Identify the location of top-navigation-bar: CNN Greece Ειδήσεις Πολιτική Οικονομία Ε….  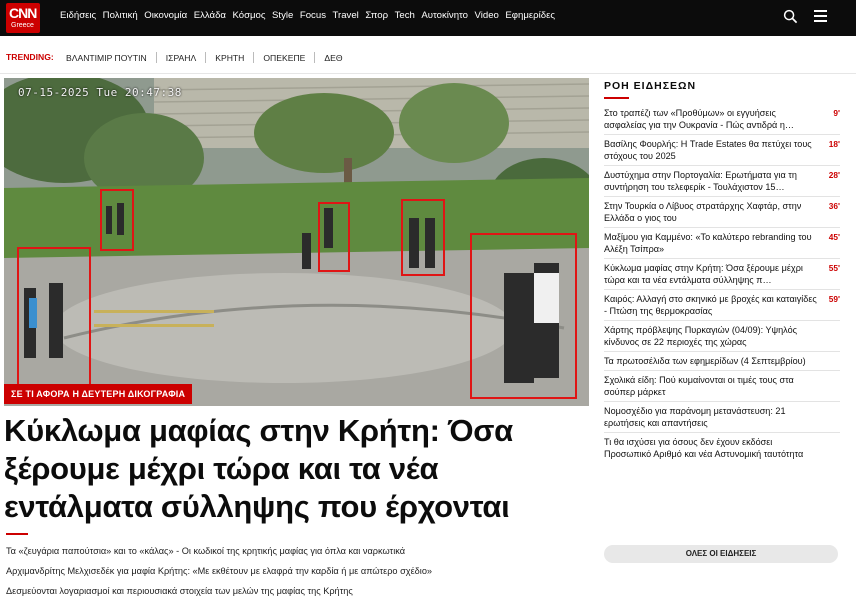
(428, 18).